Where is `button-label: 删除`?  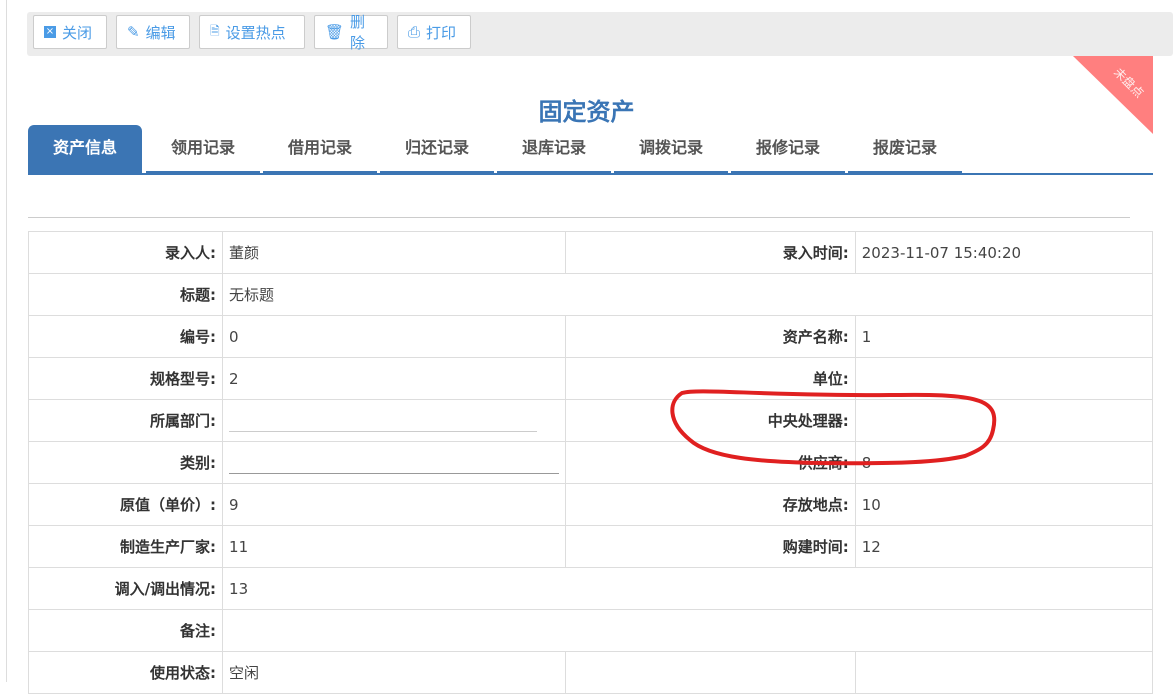
button-label: 删除 is located at coordinates (358, 32).